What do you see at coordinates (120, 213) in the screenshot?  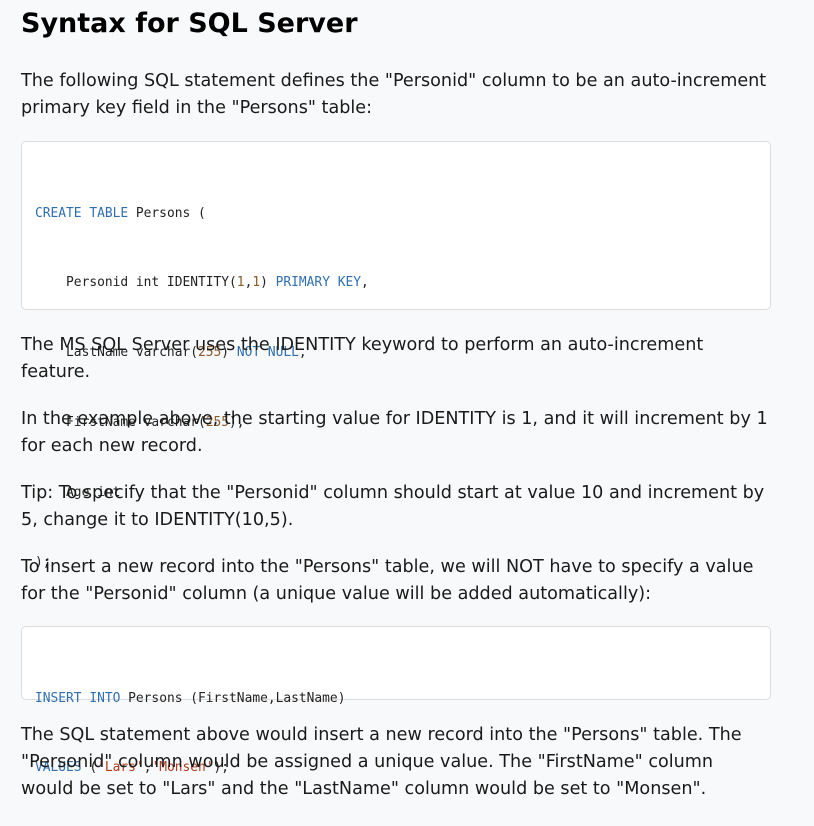 I see `code-line: CREATE TABLE Persons (` at bounding box center [120, 213].